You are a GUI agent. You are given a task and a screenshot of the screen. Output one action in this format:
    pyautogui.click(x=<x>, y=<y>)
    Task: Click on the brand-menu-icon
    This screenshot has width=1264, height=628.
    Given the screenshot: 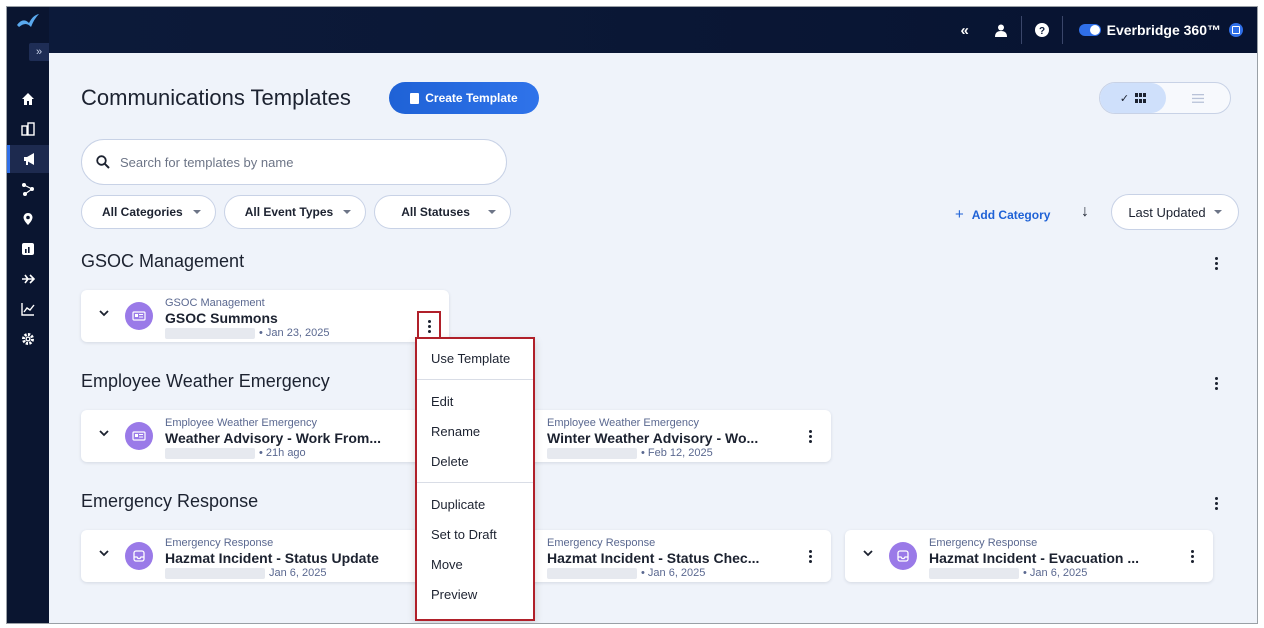 What is the action you would take?
    pyautogui.click(x=1236, y=30)
    